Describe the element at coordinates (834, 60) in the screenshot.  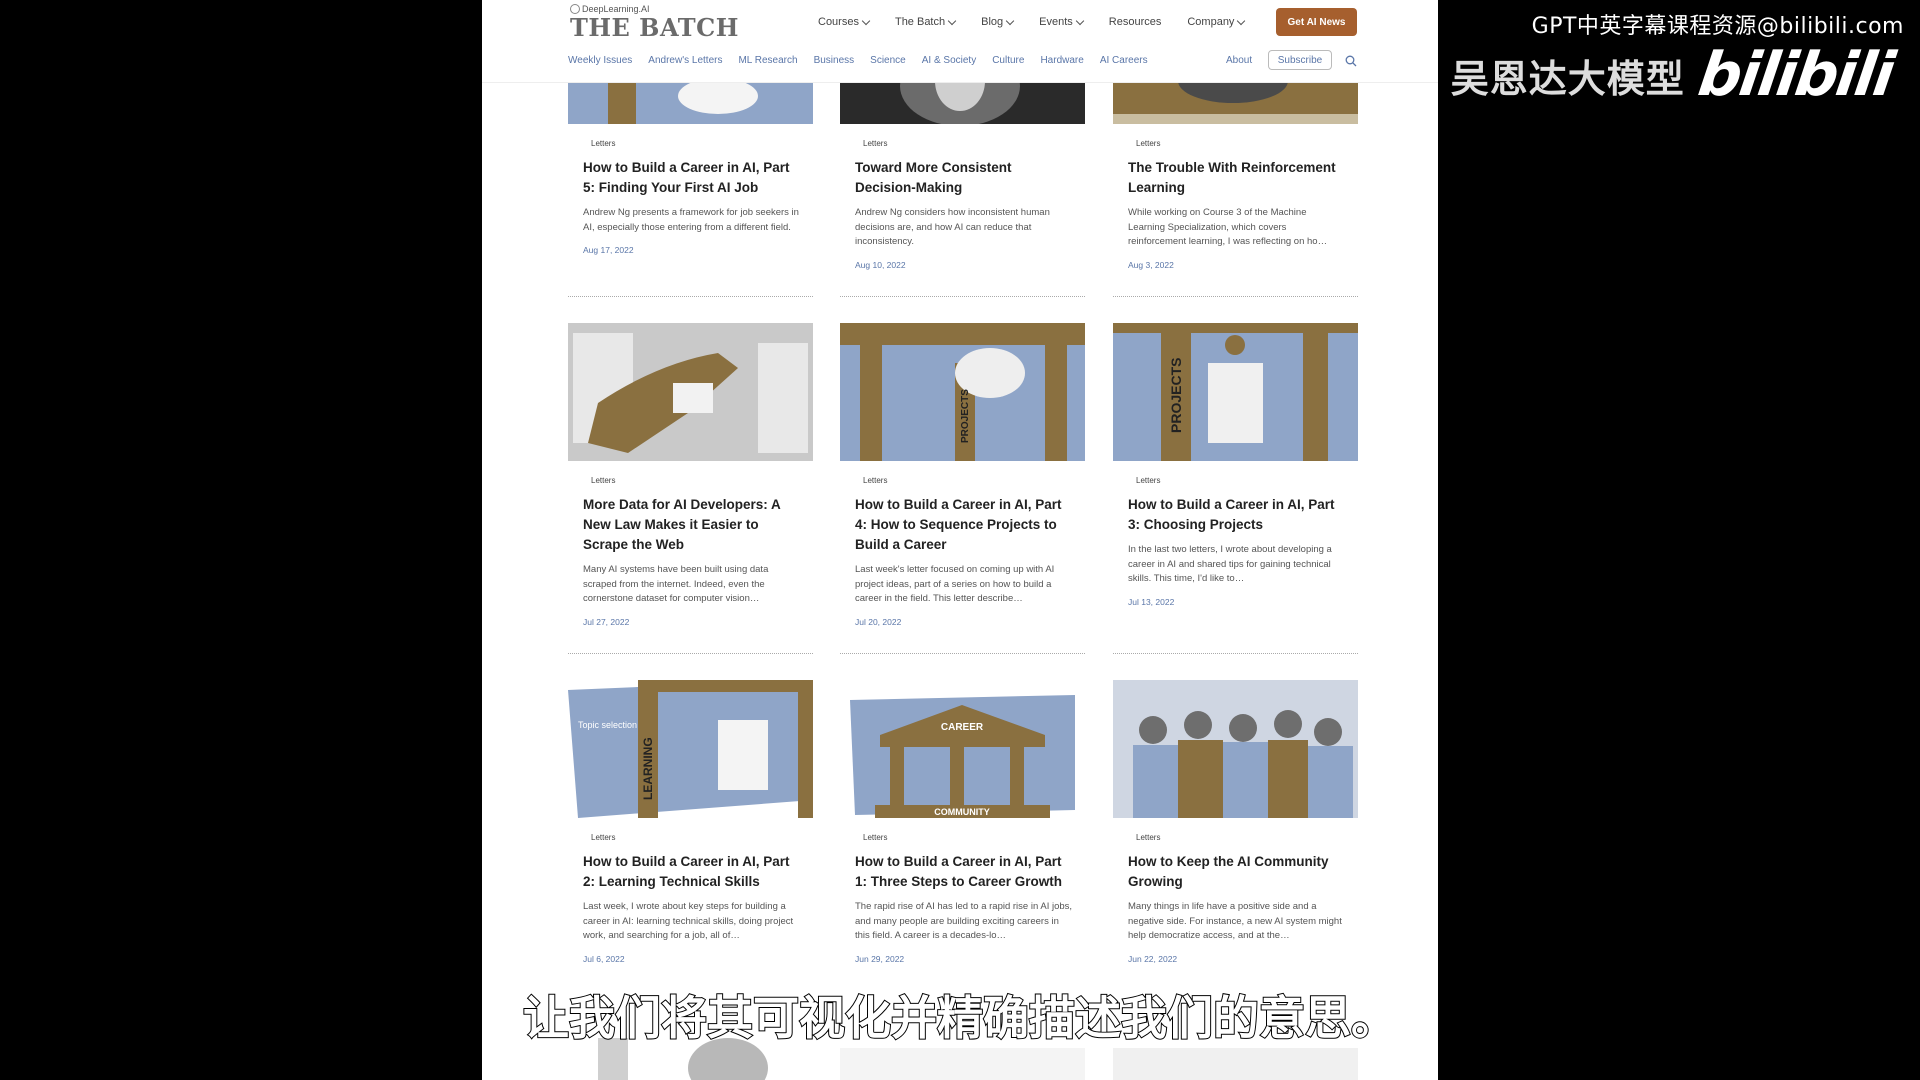
I see `subnav-business: Business` at that location.